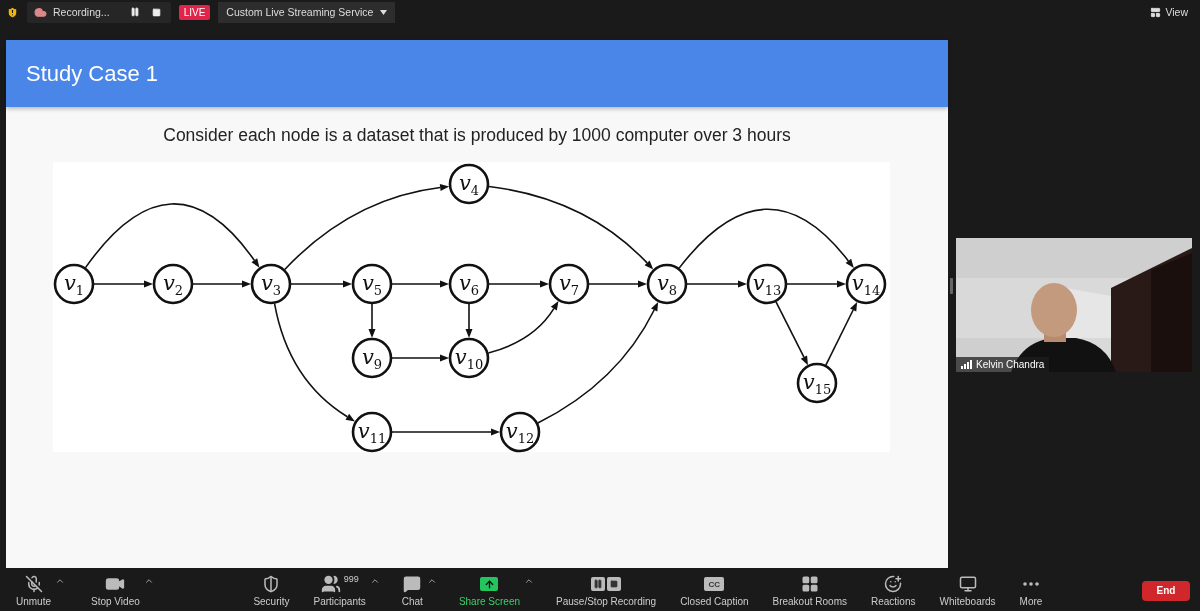  What do you see at coordinates (1031, 584) in the screenshot?
I see `more-icon` at bounding box center [1031, 584].